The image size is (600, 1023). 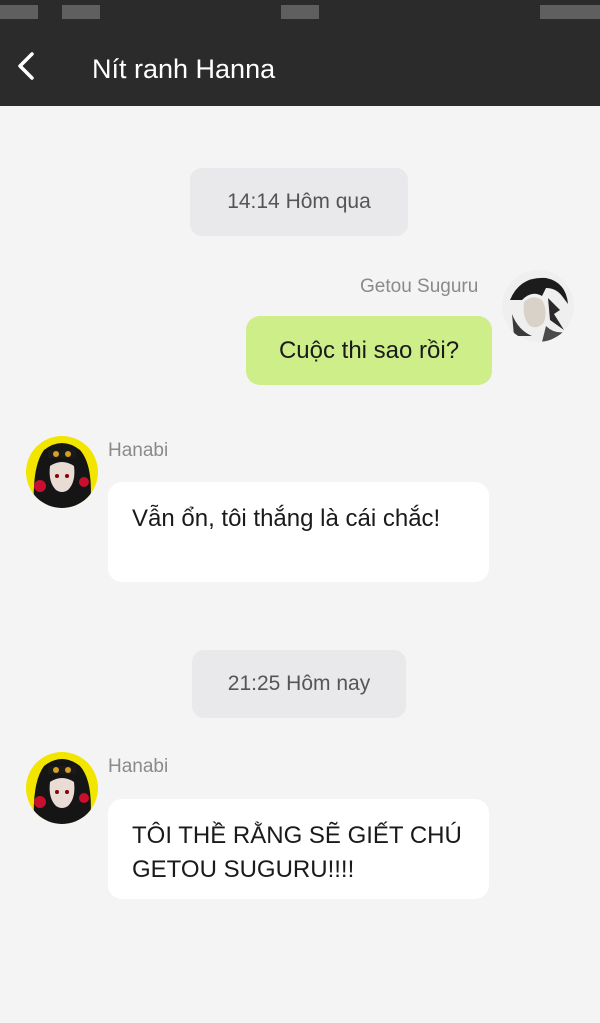 I want to click on chat-header: Nít ranh Hanna, so click(x=300, y=64).